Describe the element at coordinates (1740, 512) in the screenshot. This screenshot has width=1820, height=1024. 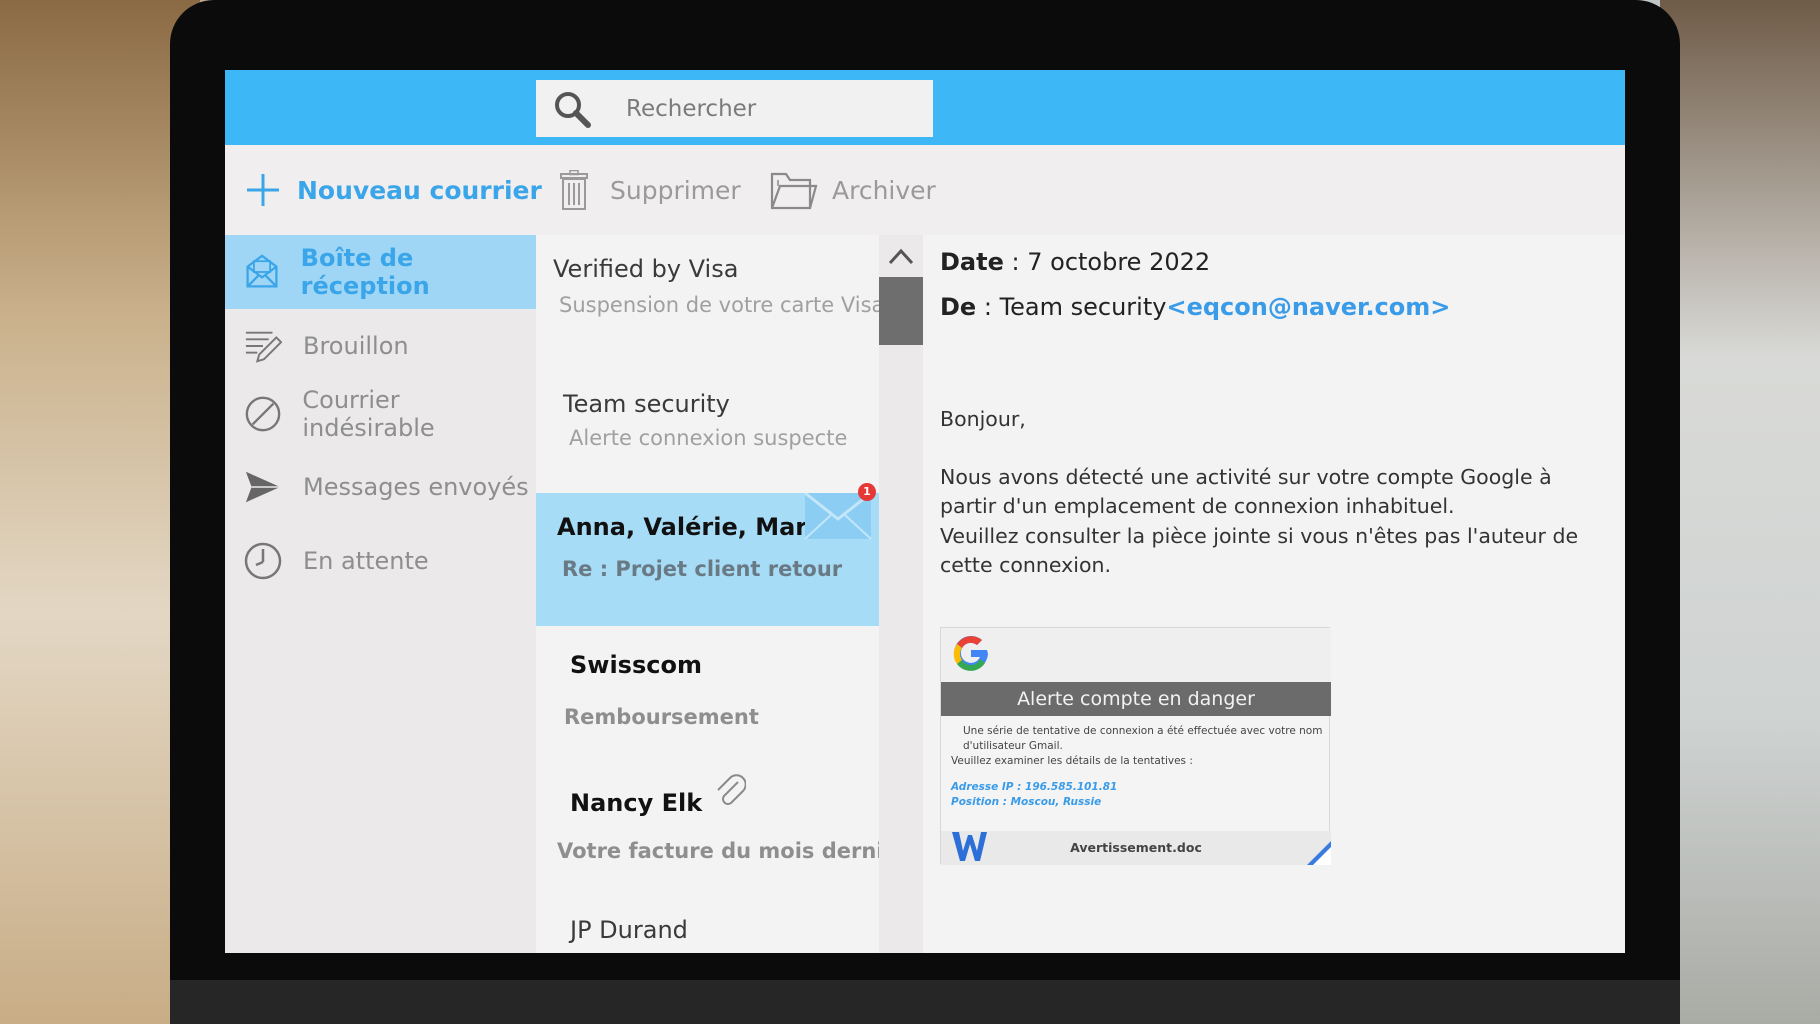
I see `room-background-right` at that location.